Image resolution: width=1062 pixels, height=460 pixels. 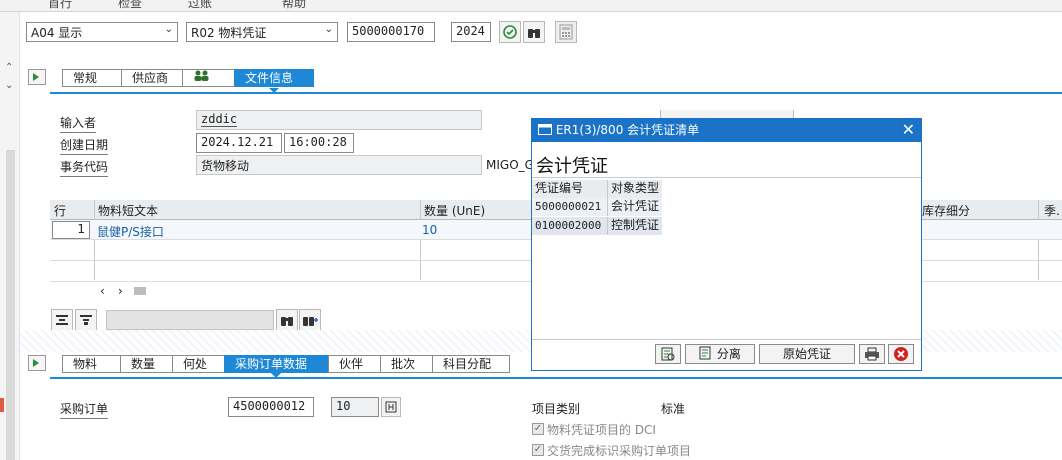 I want to click on item-category-value: 标准, so click(x=673, y=409).